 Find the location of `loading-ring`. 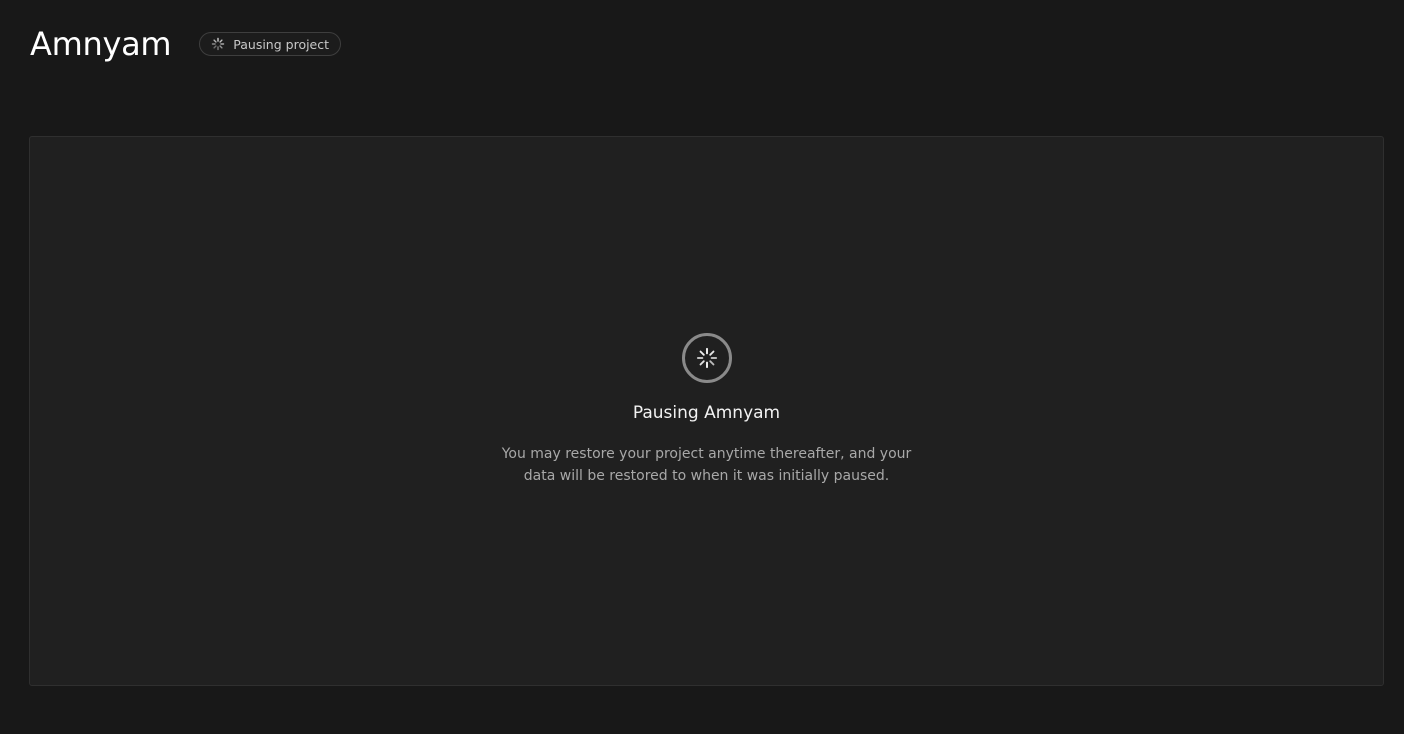

loading-ring is located at coordinates (706, 358).